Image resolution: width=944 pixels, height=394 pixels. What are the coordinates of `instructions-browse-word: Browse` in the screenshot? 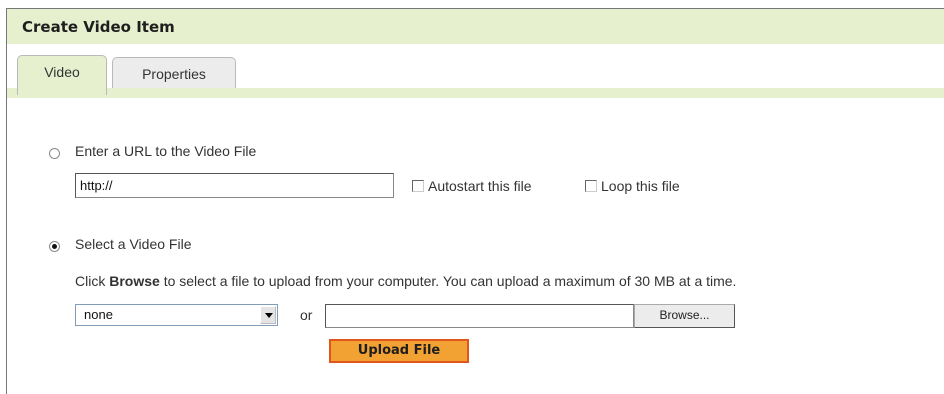 It's located at (134, 281).